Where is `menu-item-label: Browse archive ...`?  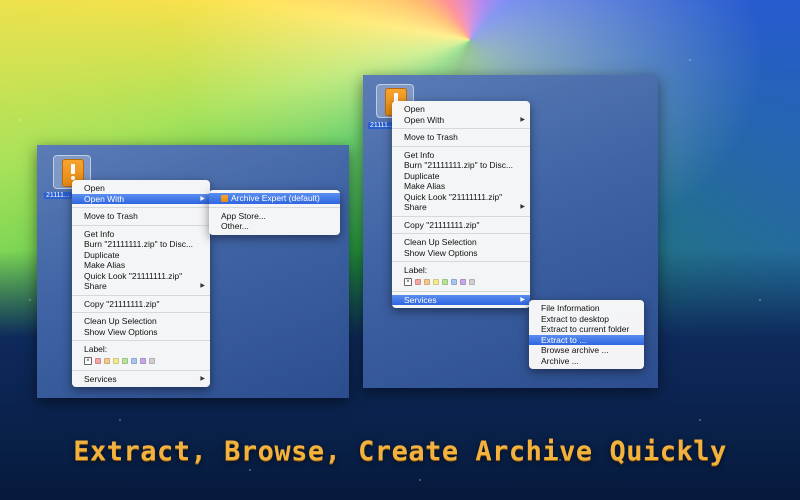
menu-item-label: Browse archive ... is located at coordinates (575, 350).